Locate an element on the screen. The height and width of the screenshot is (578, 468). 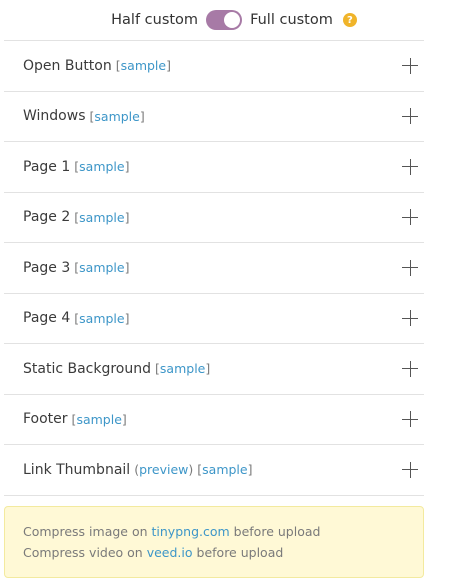
full-custom-label: Full custom is located at coordinates (291, 20).